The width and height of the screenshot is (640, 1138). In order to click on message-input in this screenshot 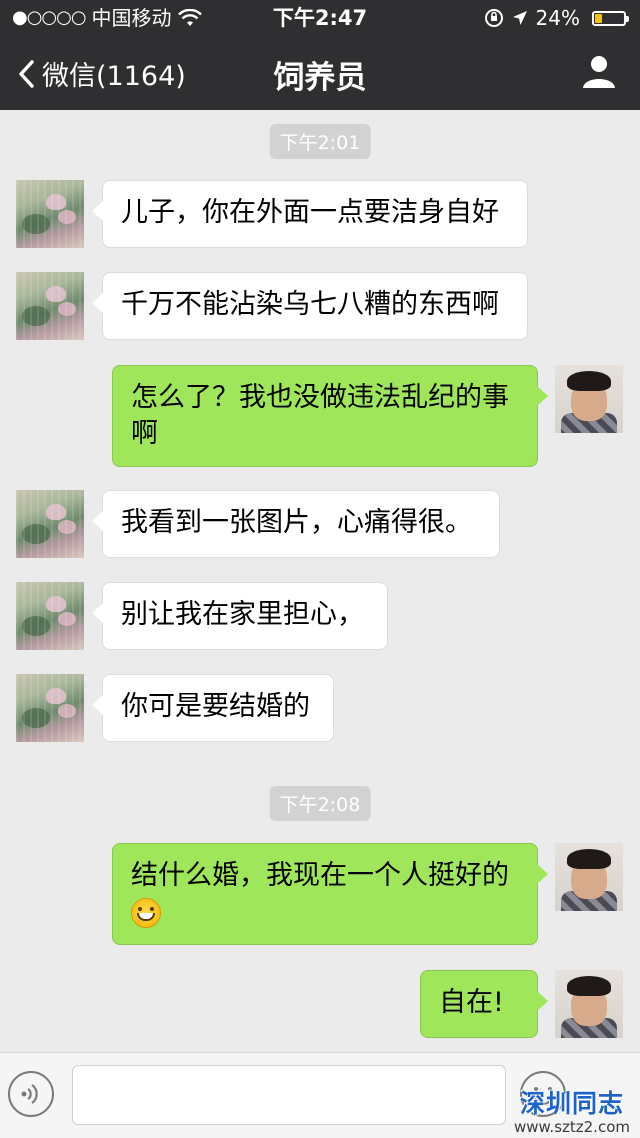, I will do `click(289, 1095)`.